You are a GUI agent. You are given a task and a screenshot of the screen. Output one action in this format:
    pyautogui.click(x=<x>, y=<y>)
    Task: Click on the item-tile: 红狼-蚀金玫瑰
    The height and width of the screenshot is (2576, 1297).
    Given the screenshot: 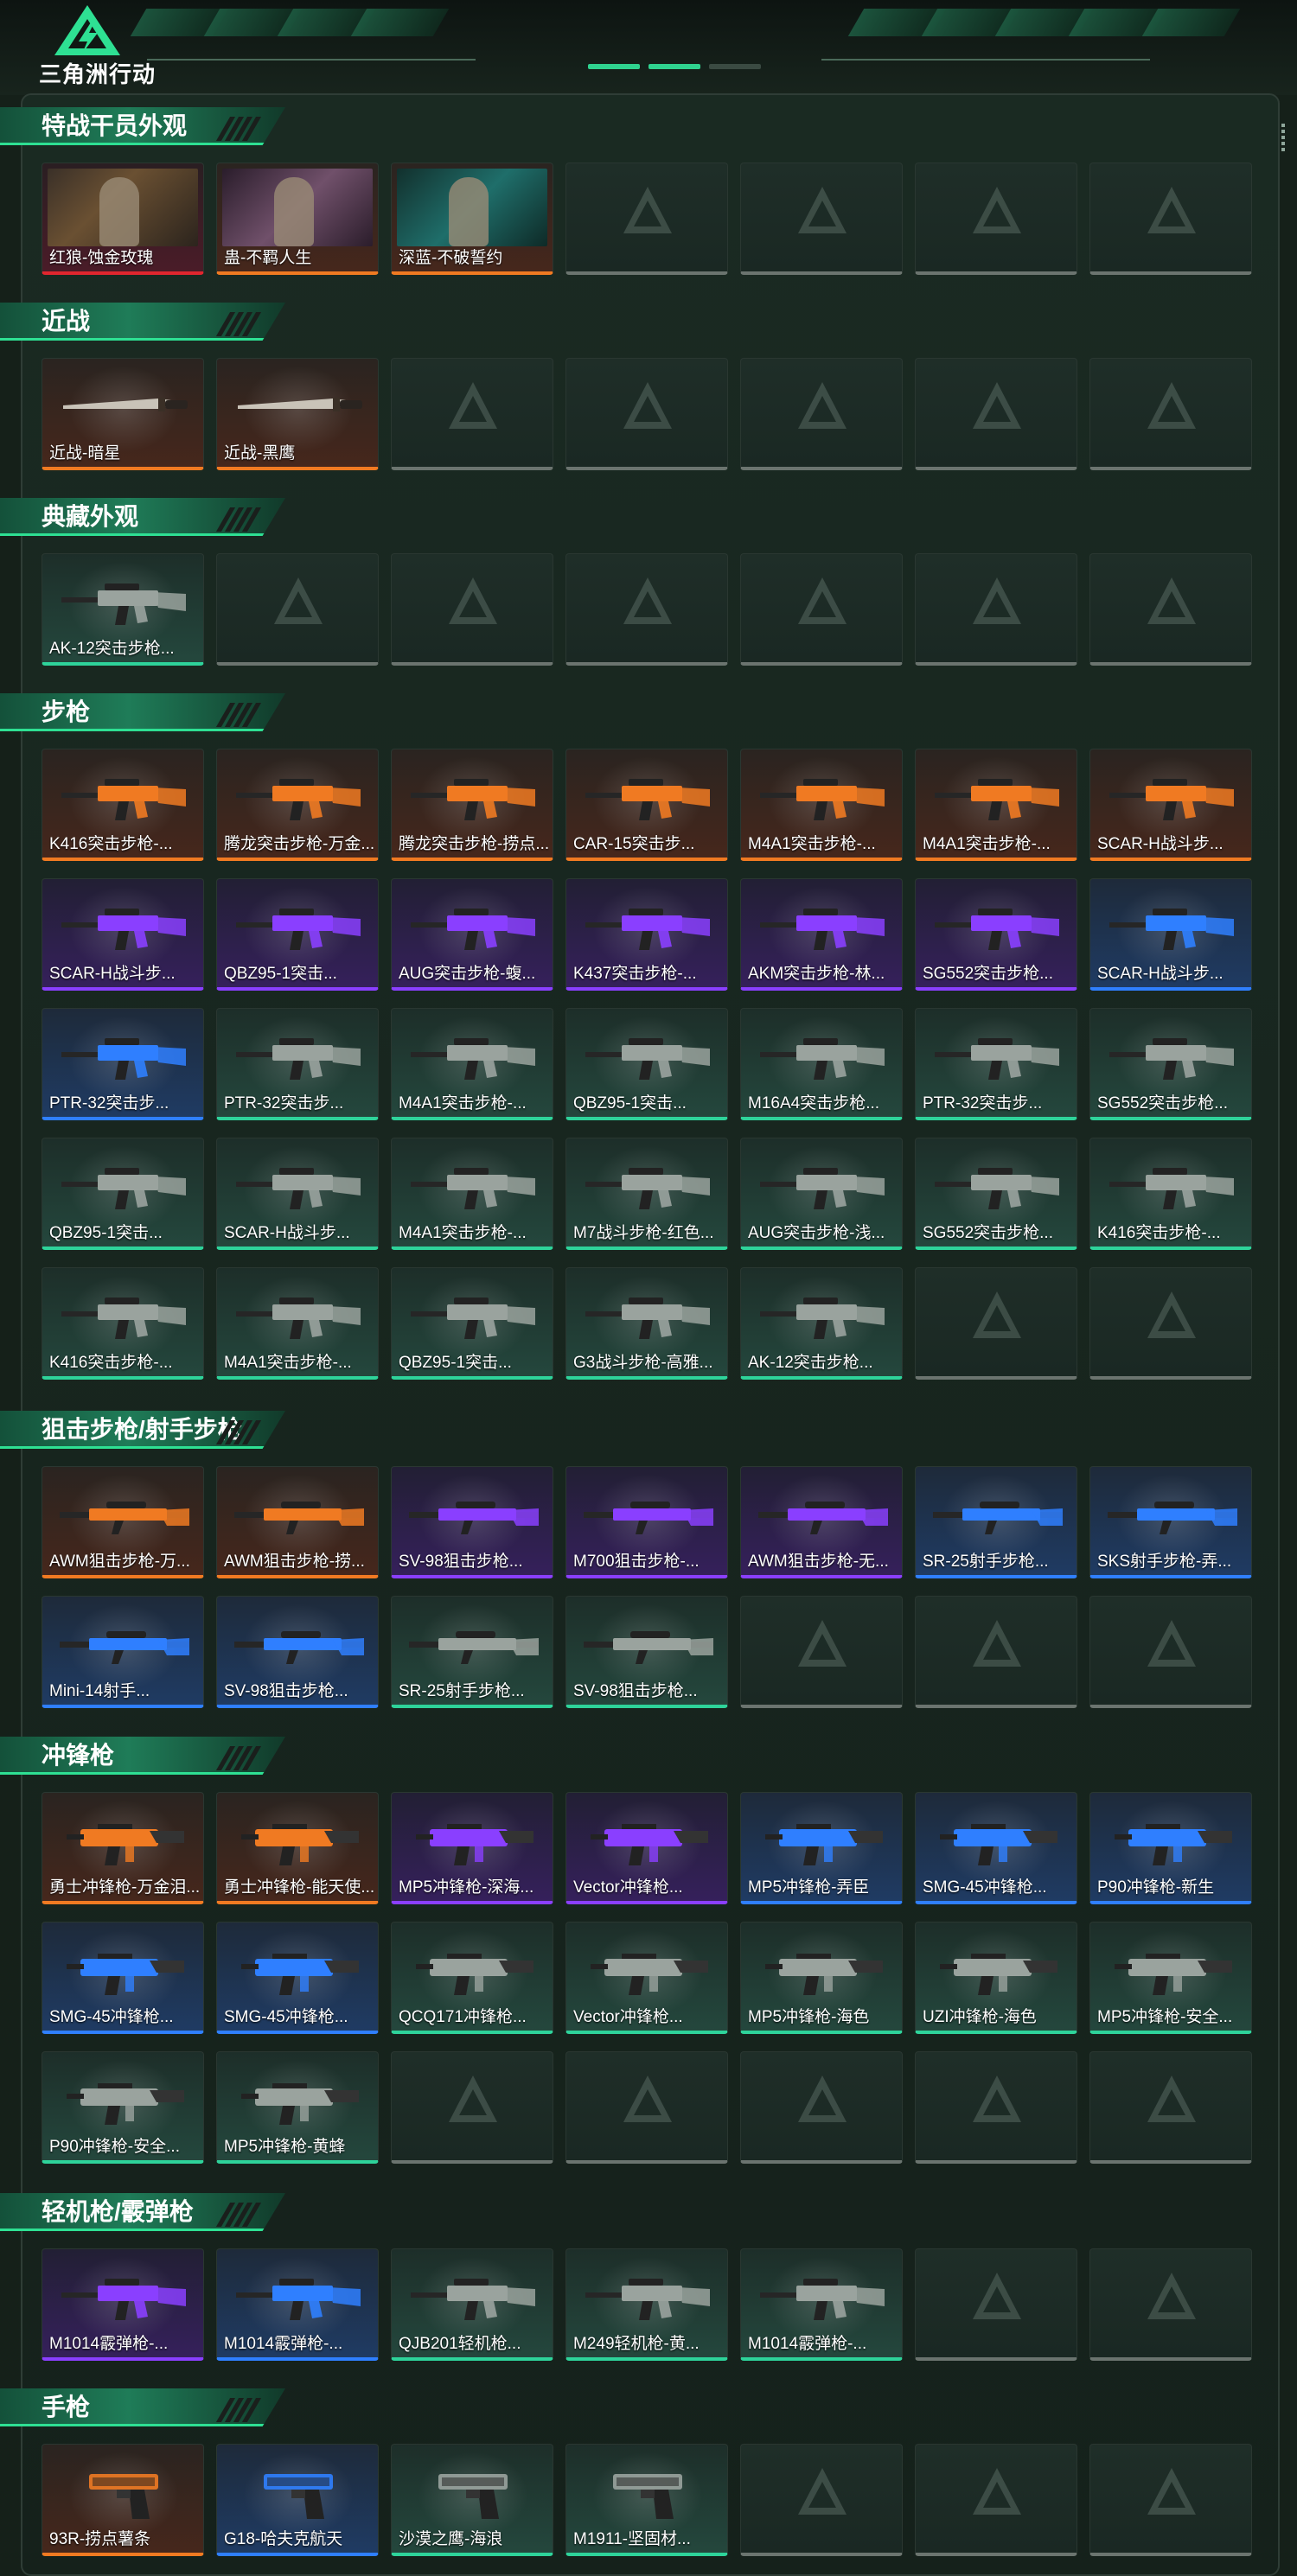 What is the action you would take?
    pyautogui.click(x=123, y=219)
    